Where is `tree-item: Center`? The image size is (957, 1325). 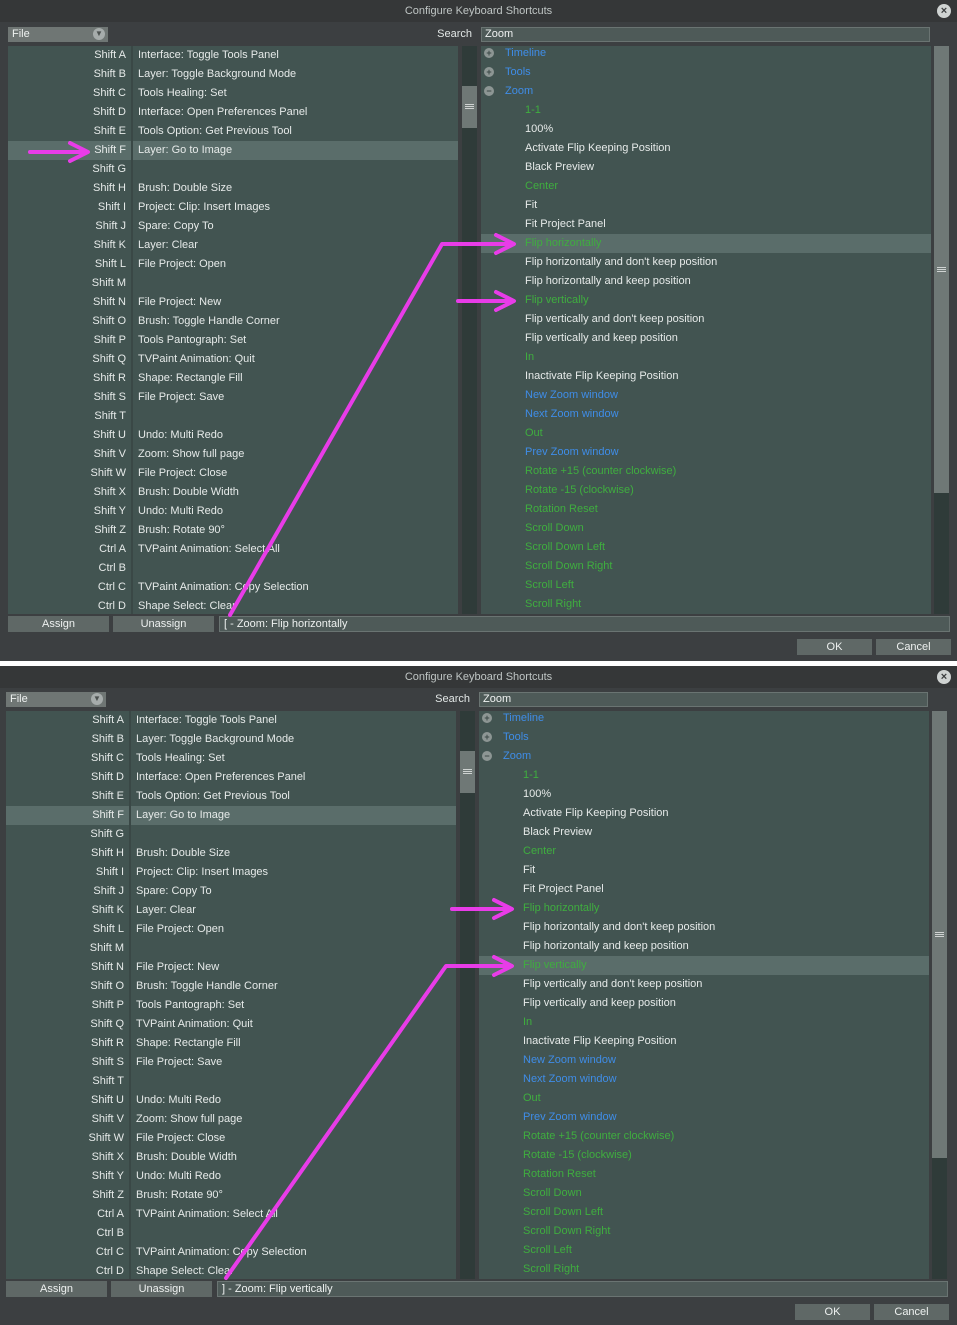 tree-item: Center is located at coordinates (704, 851).